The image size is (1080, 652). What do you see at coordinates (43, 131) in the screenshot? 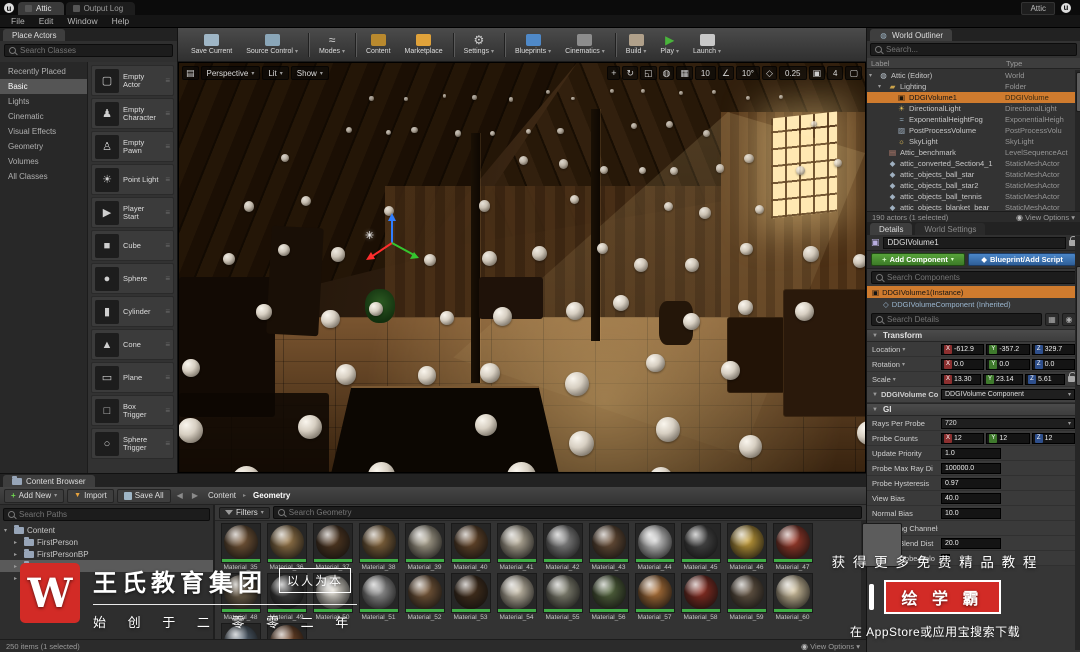
I see `category-visual-effects: Visual Effects` at bounding box center [43, 131].